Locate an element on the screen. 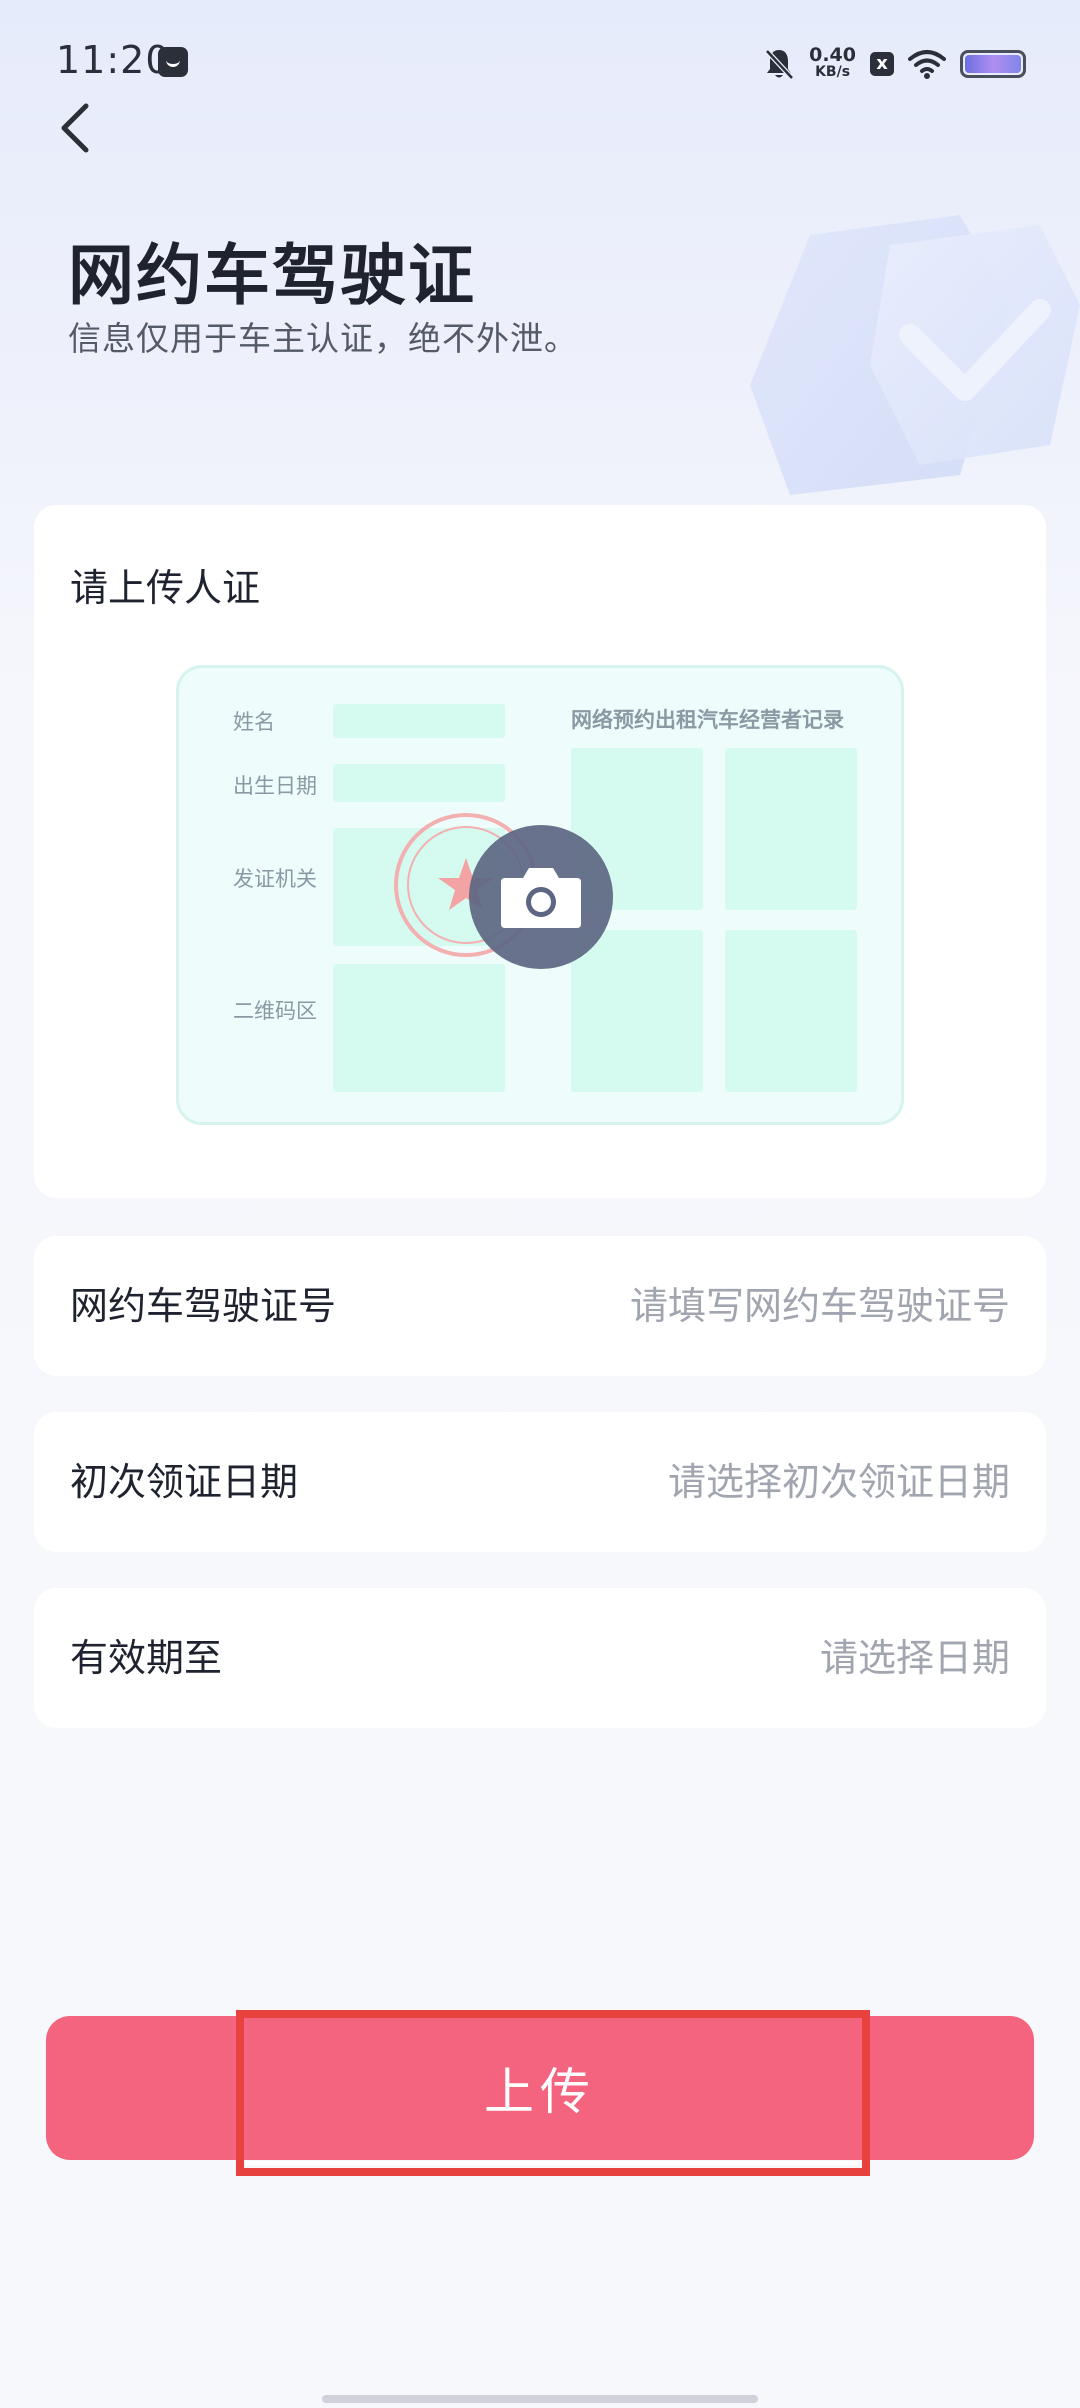 The height and width of the screenshot is (2408, 1080). camera-icon is located at coordinates (541, 898).